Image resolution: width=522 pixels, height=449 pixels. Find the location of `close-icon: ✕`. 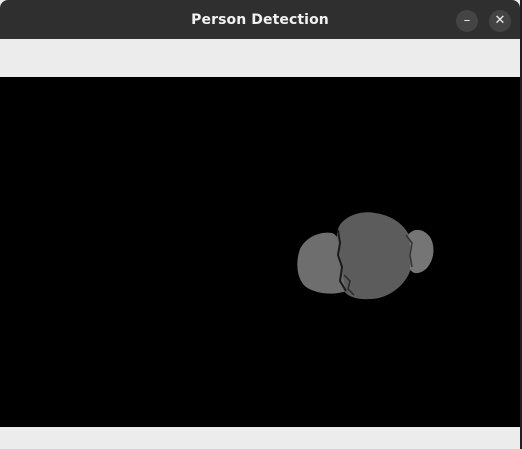

close-icon: ✕ is located at coordinates (500, 20).